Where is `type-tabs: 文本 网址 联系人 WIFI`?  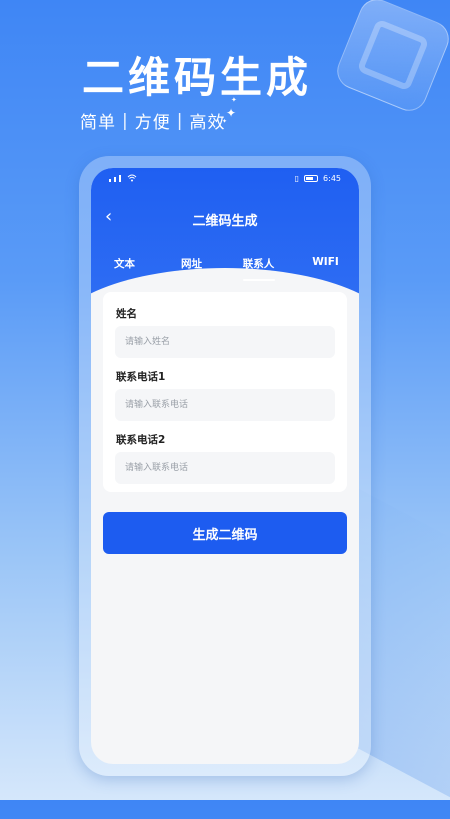 type-tabs: 文本 网址 联系人 WIFI is located at coordinates (225, 269).